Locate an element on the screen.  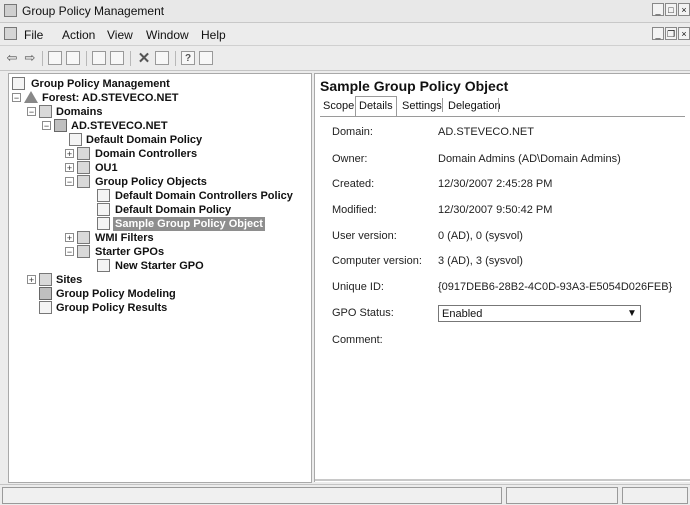
domain-value: AD.STEVECO.NET is located at coordinates (486, 132).